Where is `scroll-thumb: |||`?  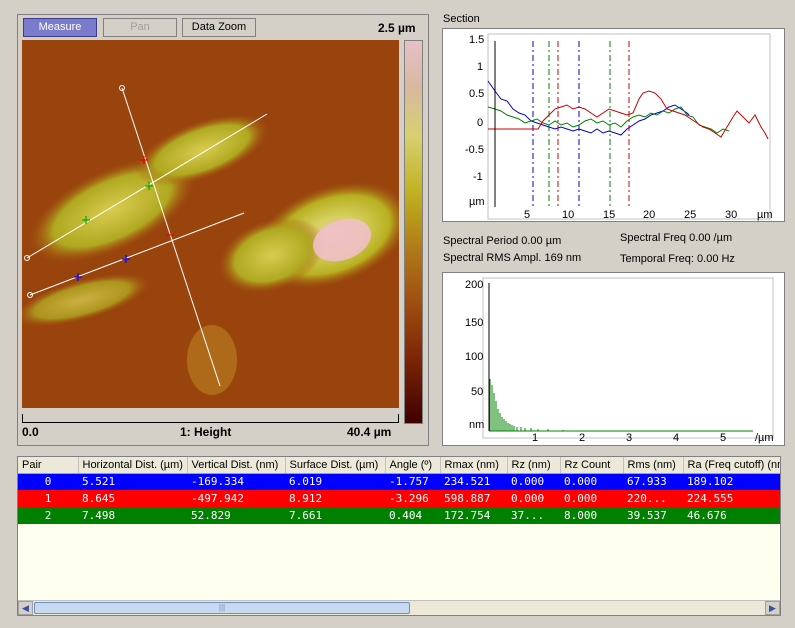 scroll-thumb: ||| is located at coordinates (222, 608).